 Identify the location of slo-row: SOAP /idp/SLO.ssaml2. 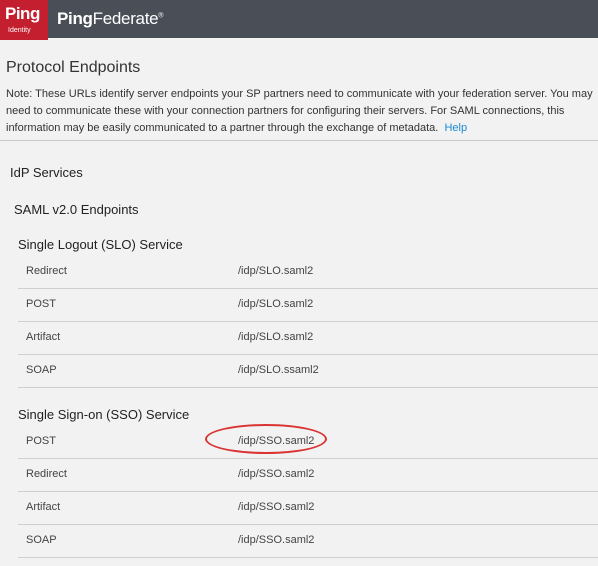
(308, 371).